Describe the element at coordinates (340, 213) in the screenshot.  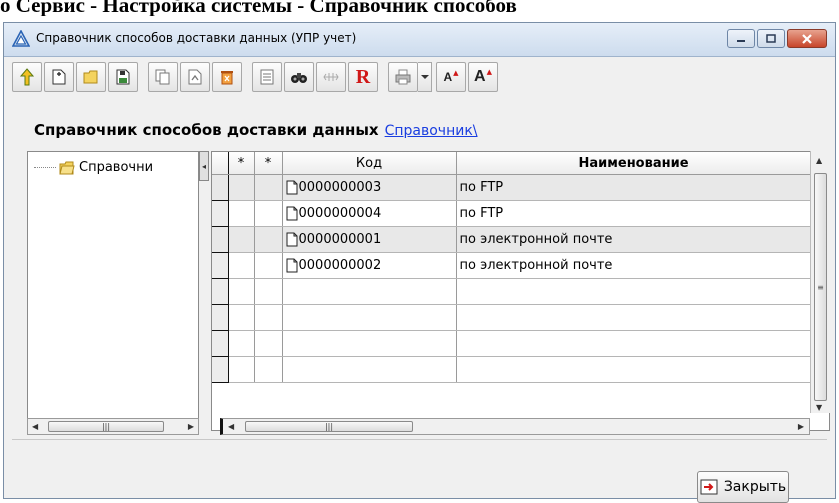
I see `code-text: 0000000004` at that location.